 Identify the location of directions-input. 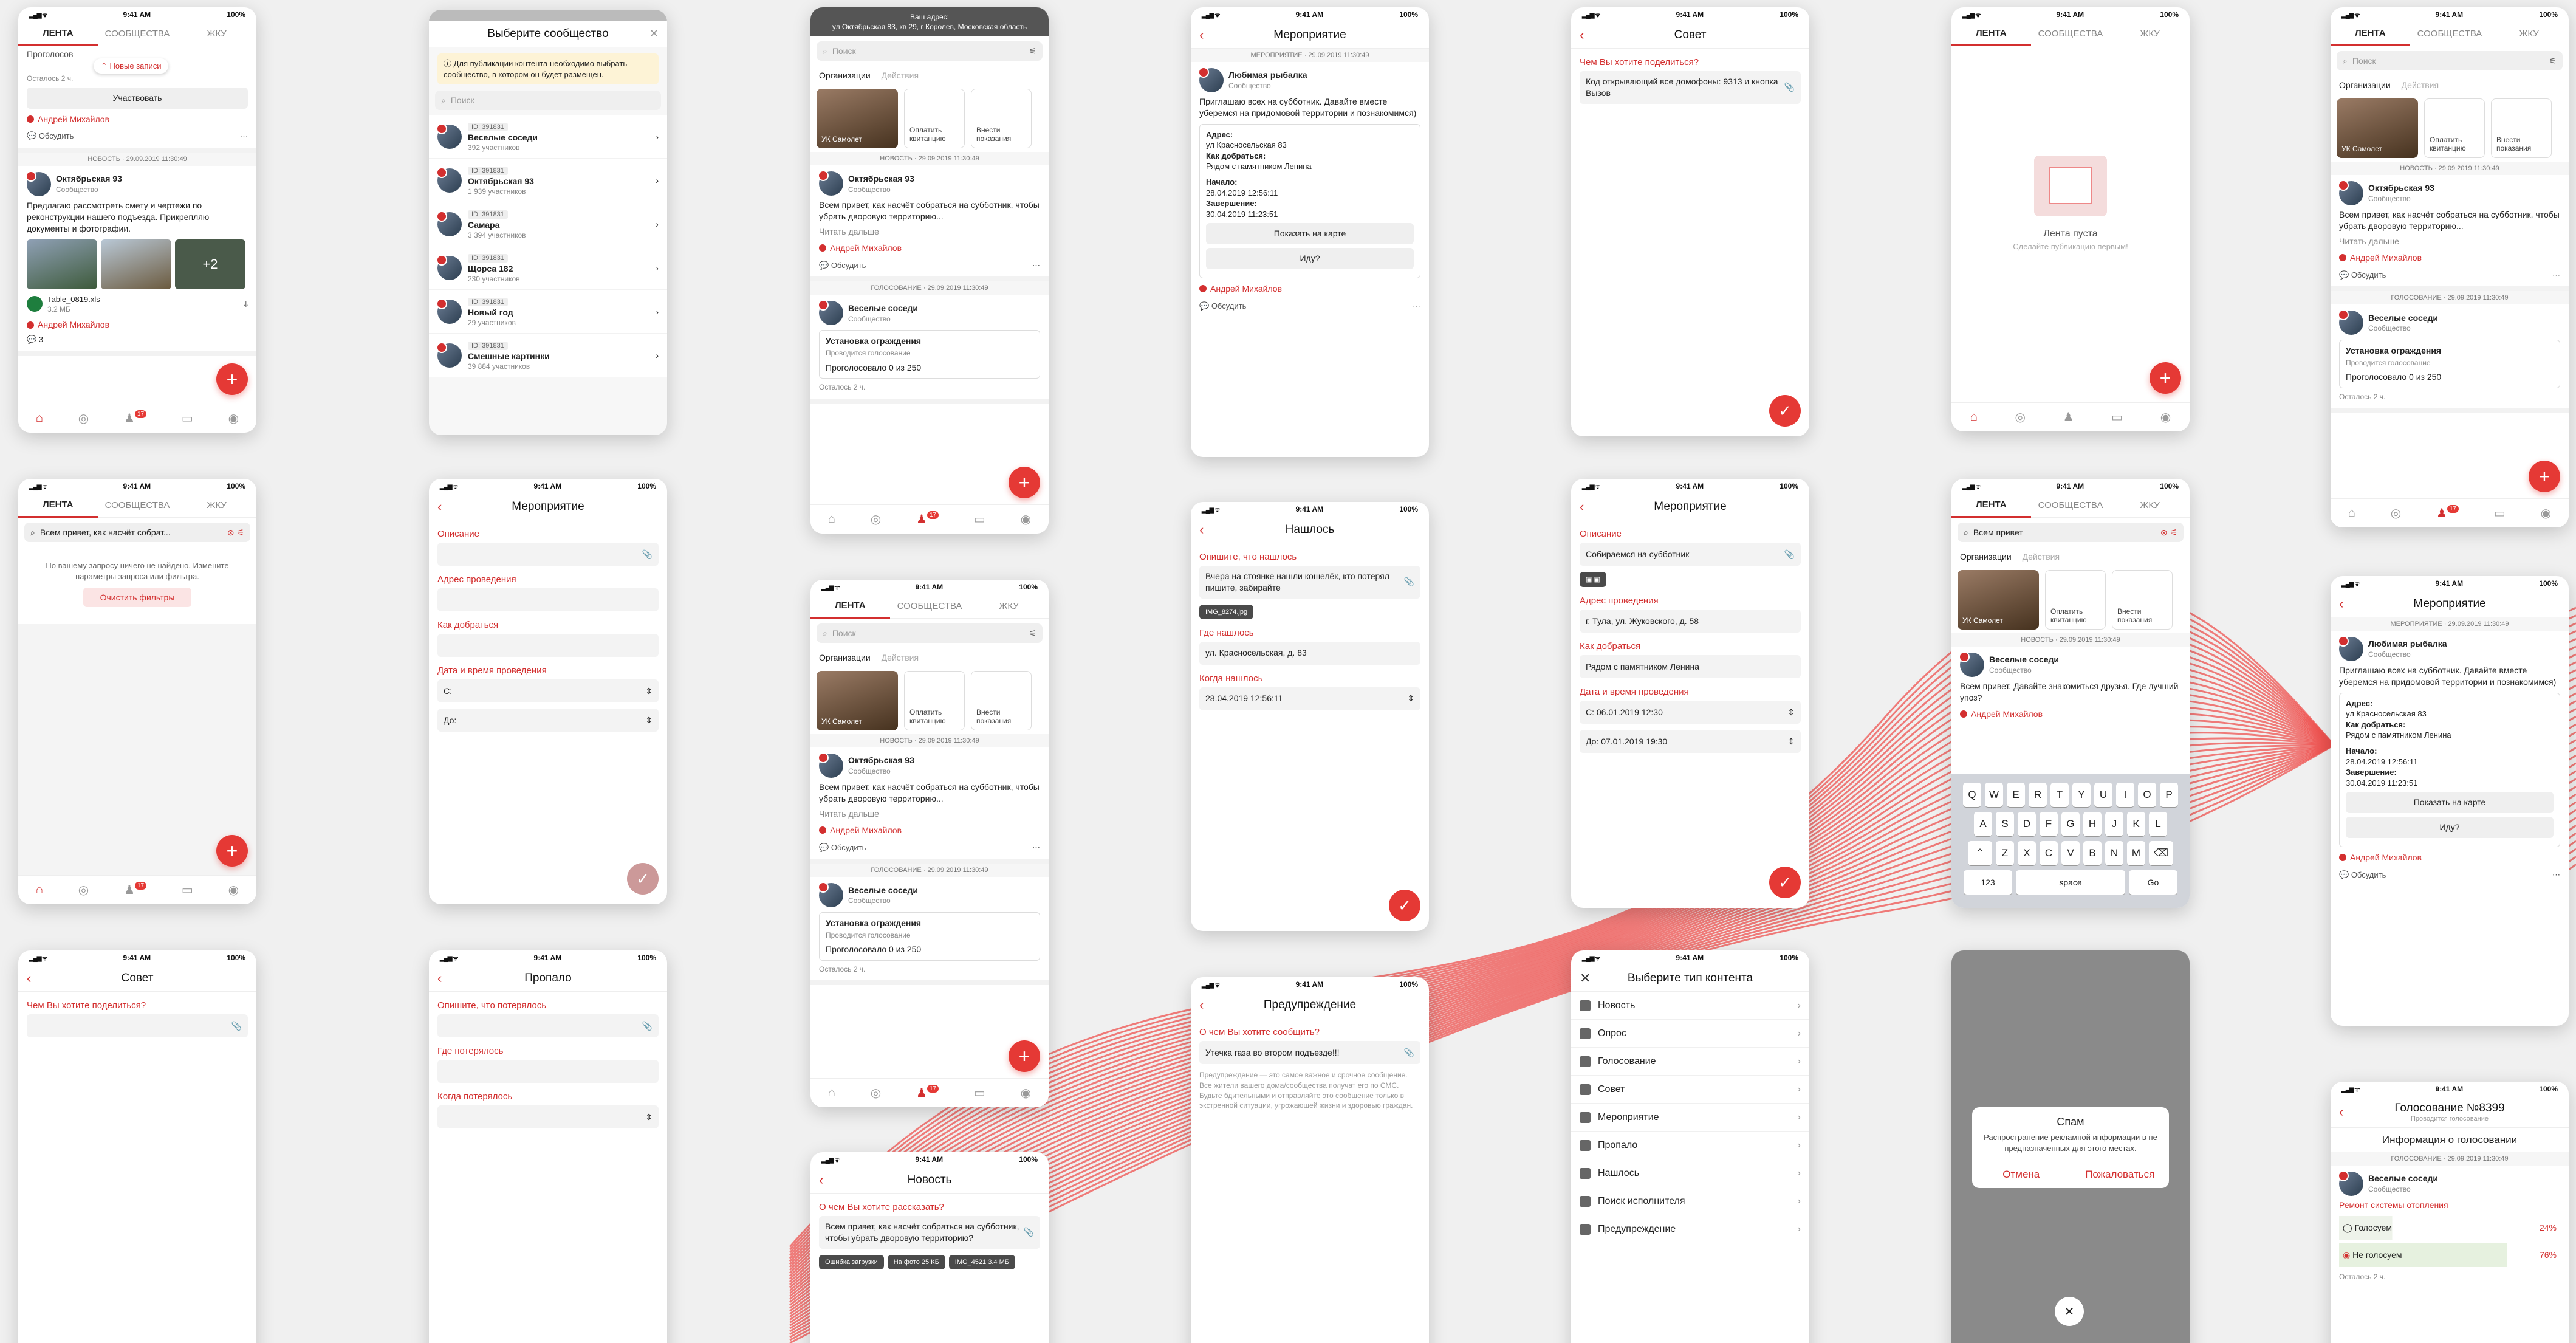
(548, 645).